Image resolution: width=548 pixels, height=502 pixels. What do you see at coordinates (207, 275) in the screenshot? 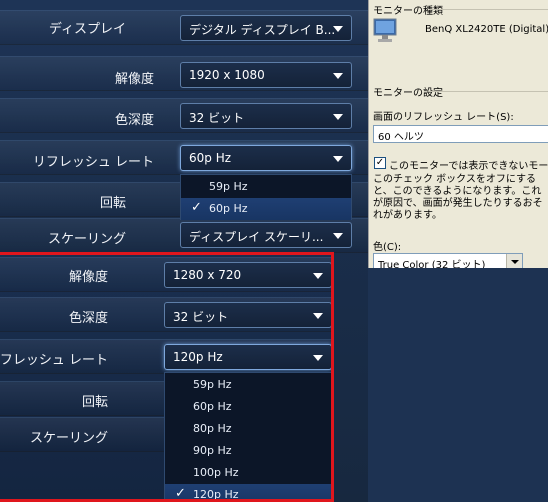
I see `resolution-dropdown-value: 1280 x 720` at bounding box center [207, 275].